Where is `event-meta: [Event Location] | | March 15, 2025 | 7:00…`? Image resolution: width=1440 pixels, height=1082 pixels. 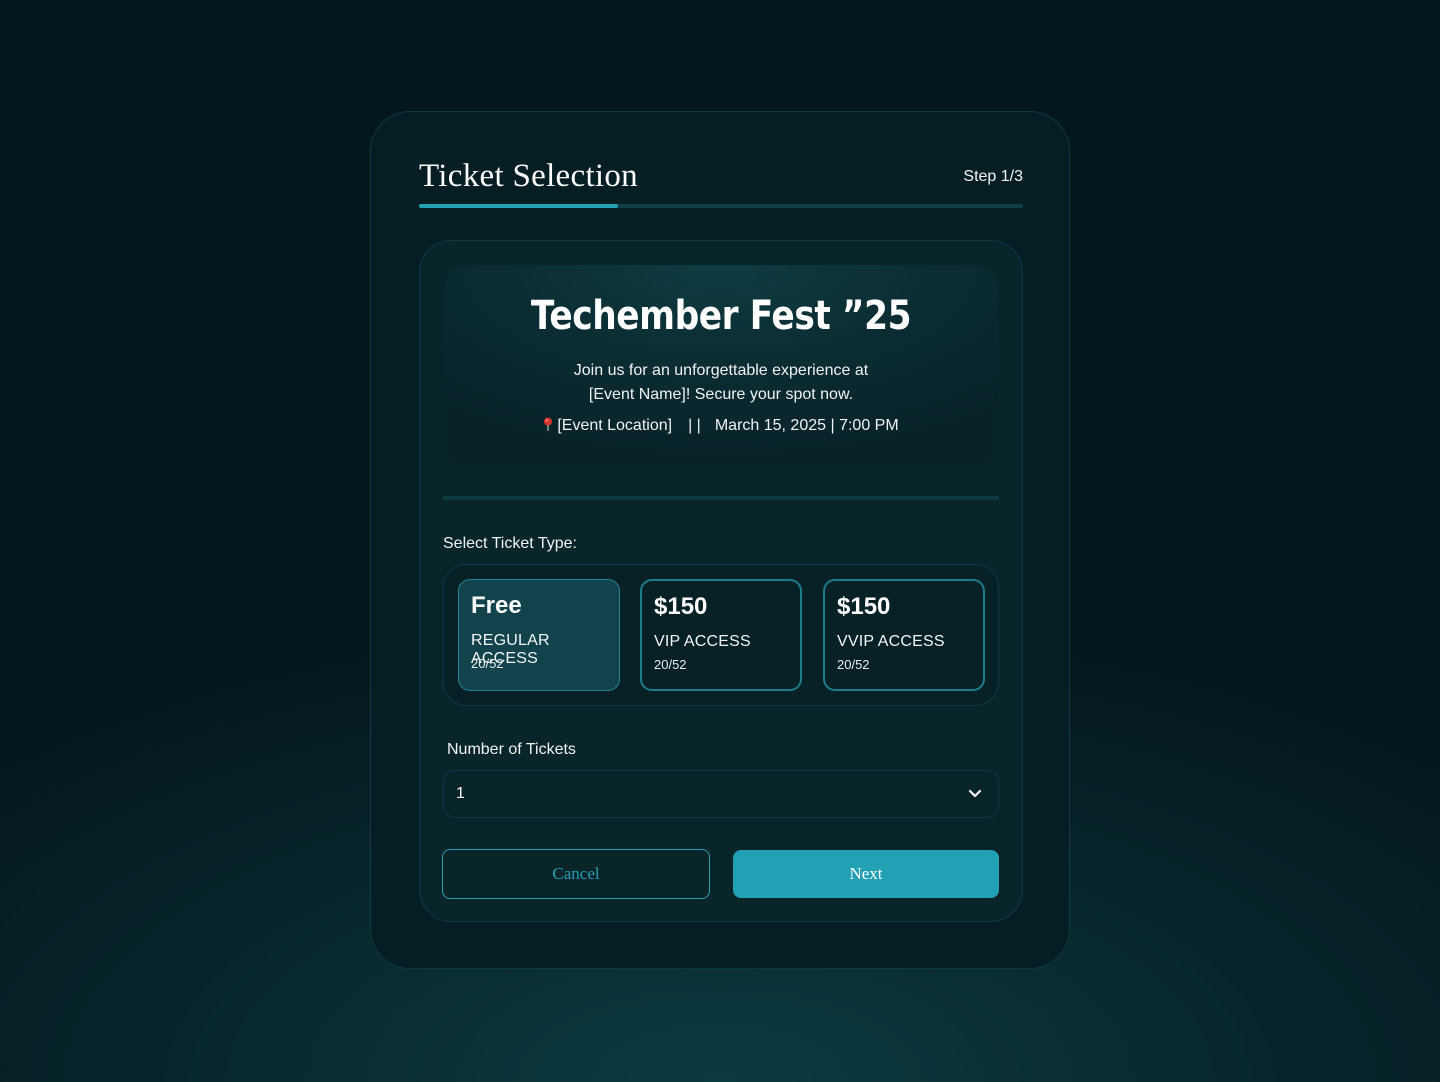
event-meta: [Event Location] | | March 15, 2025 | 7:00… is located at coordinates (721, 426).